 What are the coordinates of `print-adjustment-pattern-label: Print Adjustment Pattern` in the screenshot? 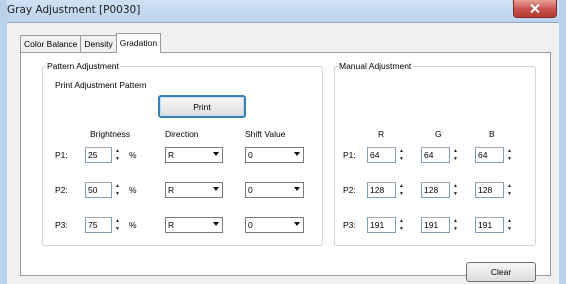 It's located at (101, 85).